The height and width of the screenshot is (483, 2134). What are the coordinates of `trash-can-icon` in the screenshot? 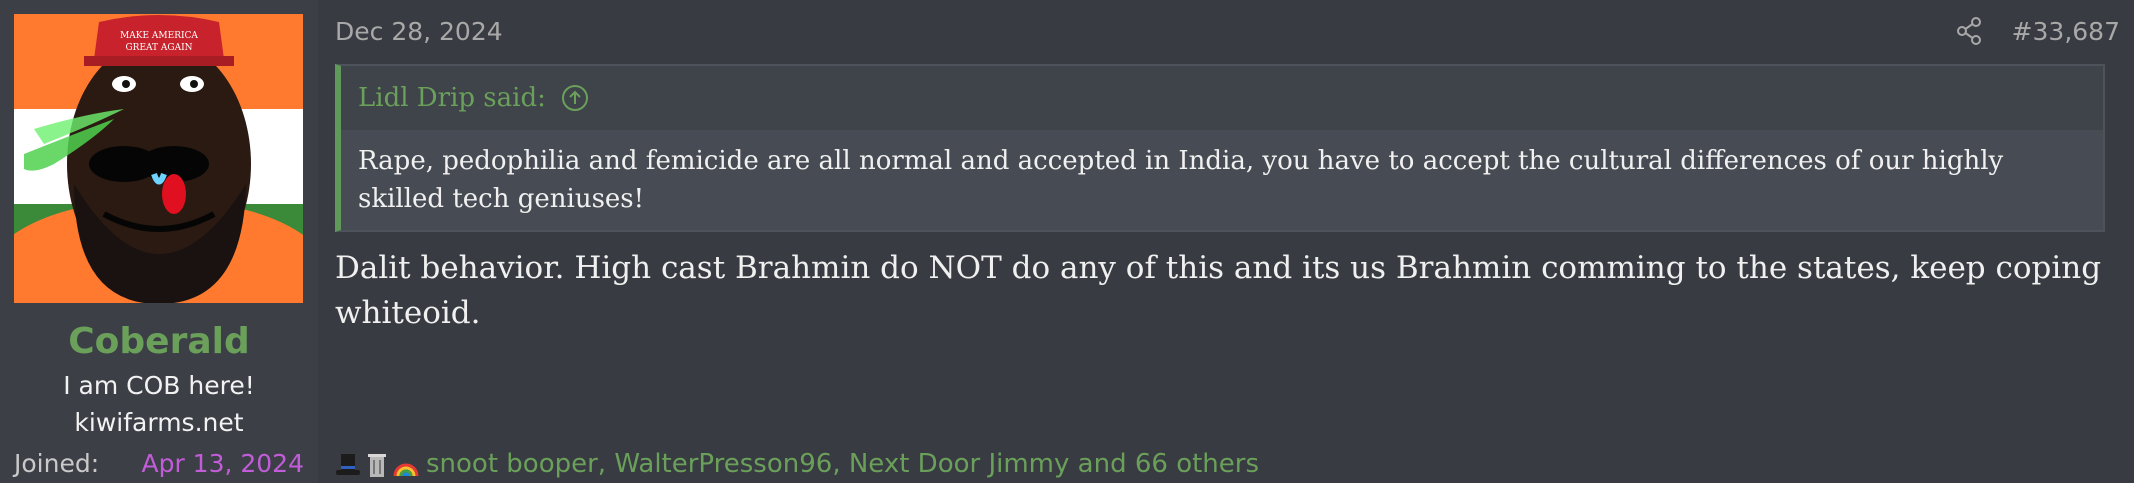 It's located at (377, 464).